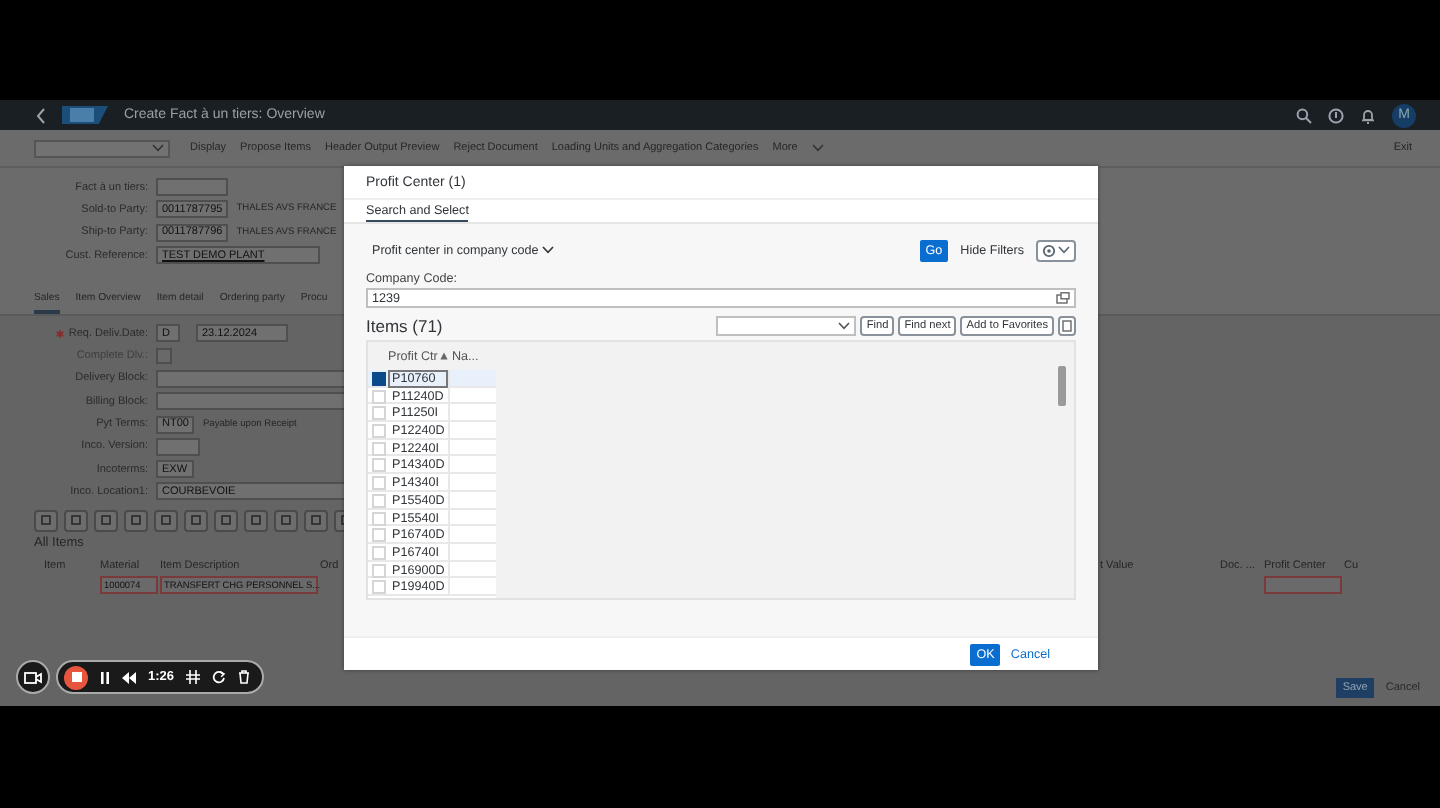 The height and width of the screenshot is (808, 1440). What do you see at coordinates (1368, 115) in the screenshot?
I see `notification-bell-icon` at bounding box center [1368, 115].